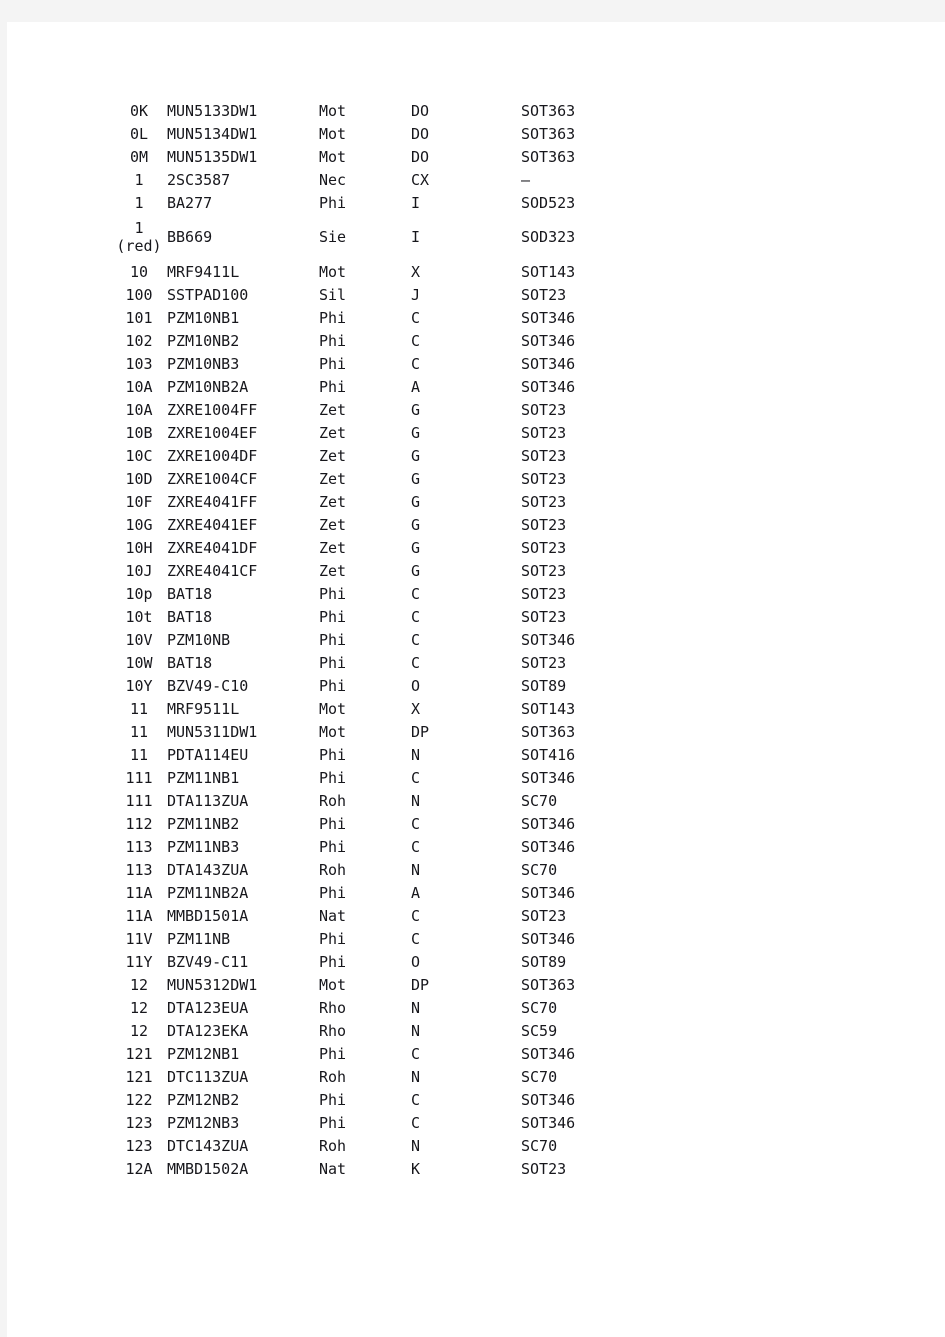  What do you see at coordinates (139, 961) in the screenshot?
I see `cell-code: 11Y` at bounding box center [139, 961].